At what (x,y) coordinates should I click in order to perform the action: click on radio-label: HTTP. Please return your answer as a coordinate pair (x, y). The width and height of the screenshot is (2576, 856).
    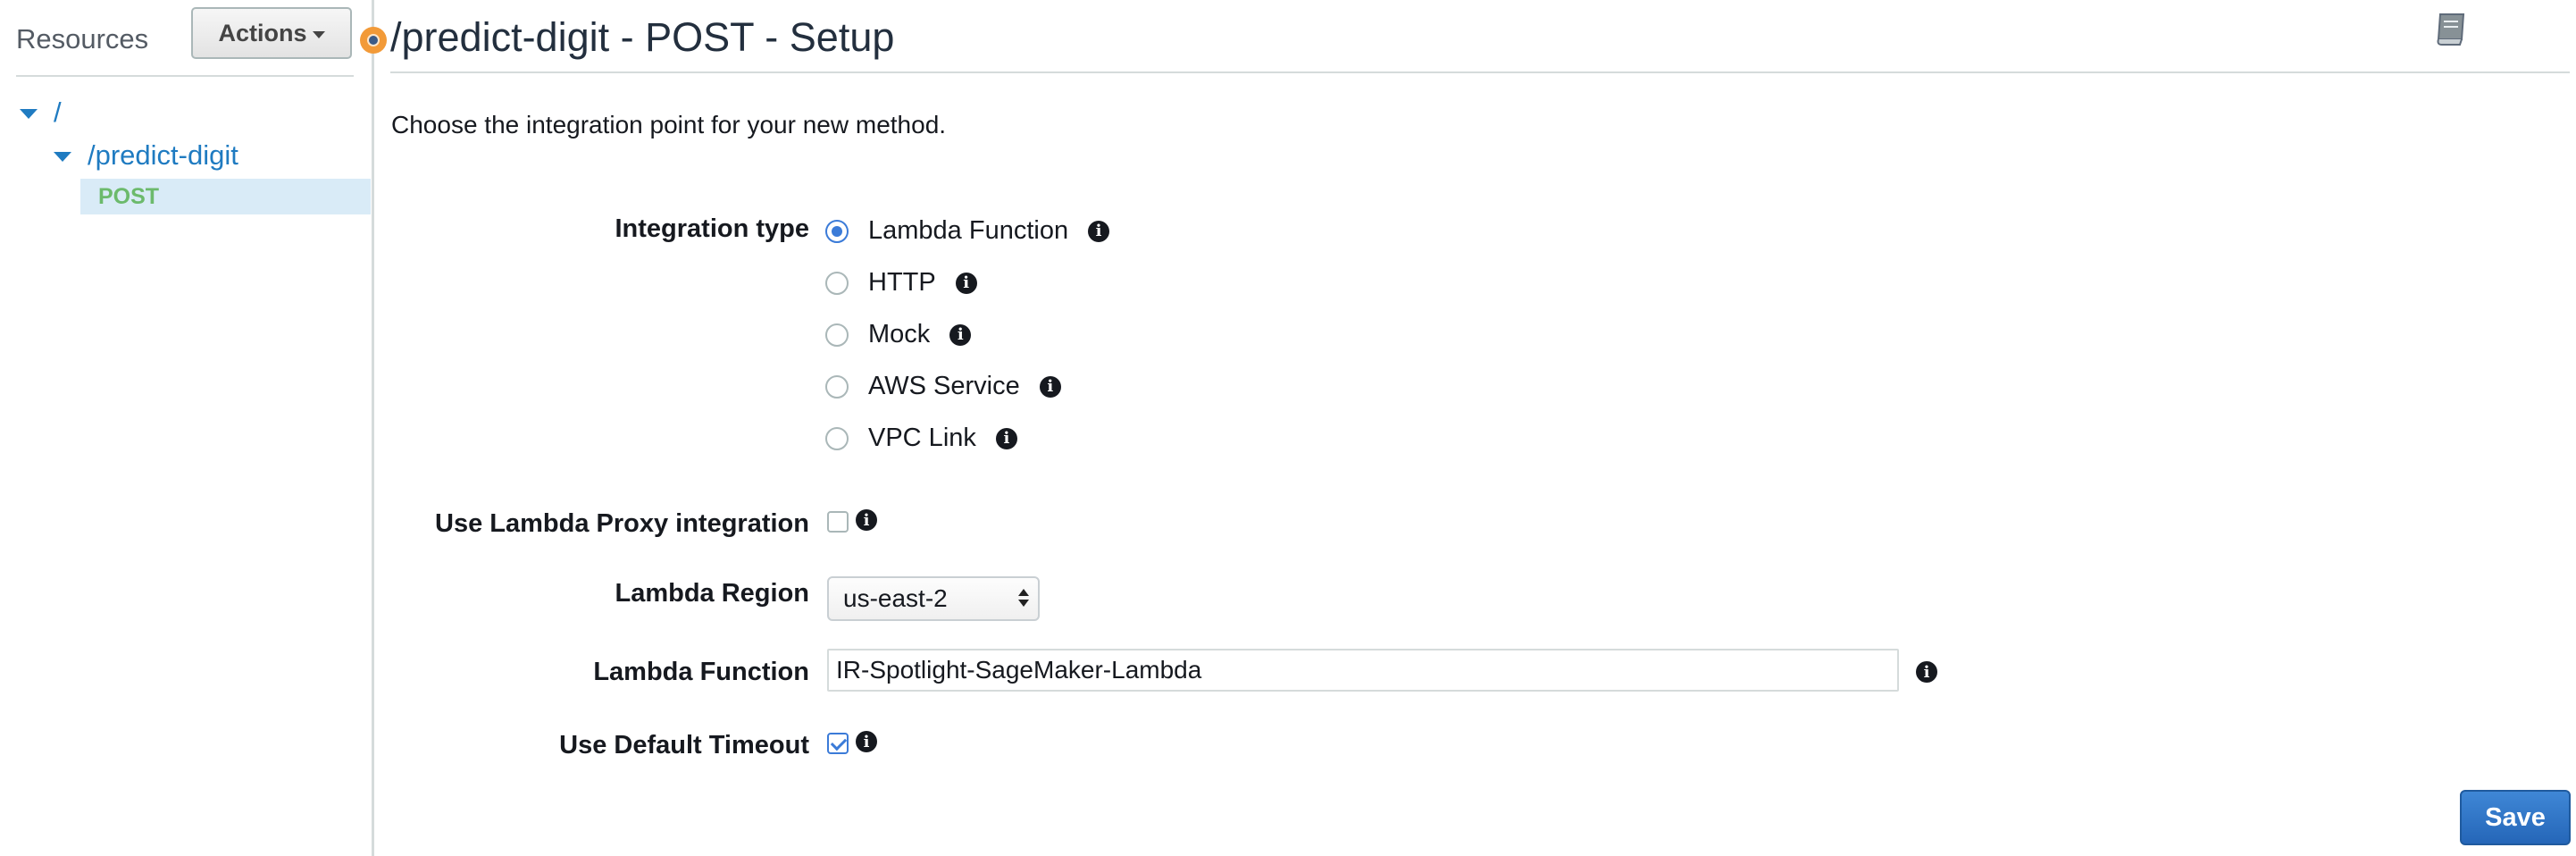
    Looking at the image, I should click on (902, 282).